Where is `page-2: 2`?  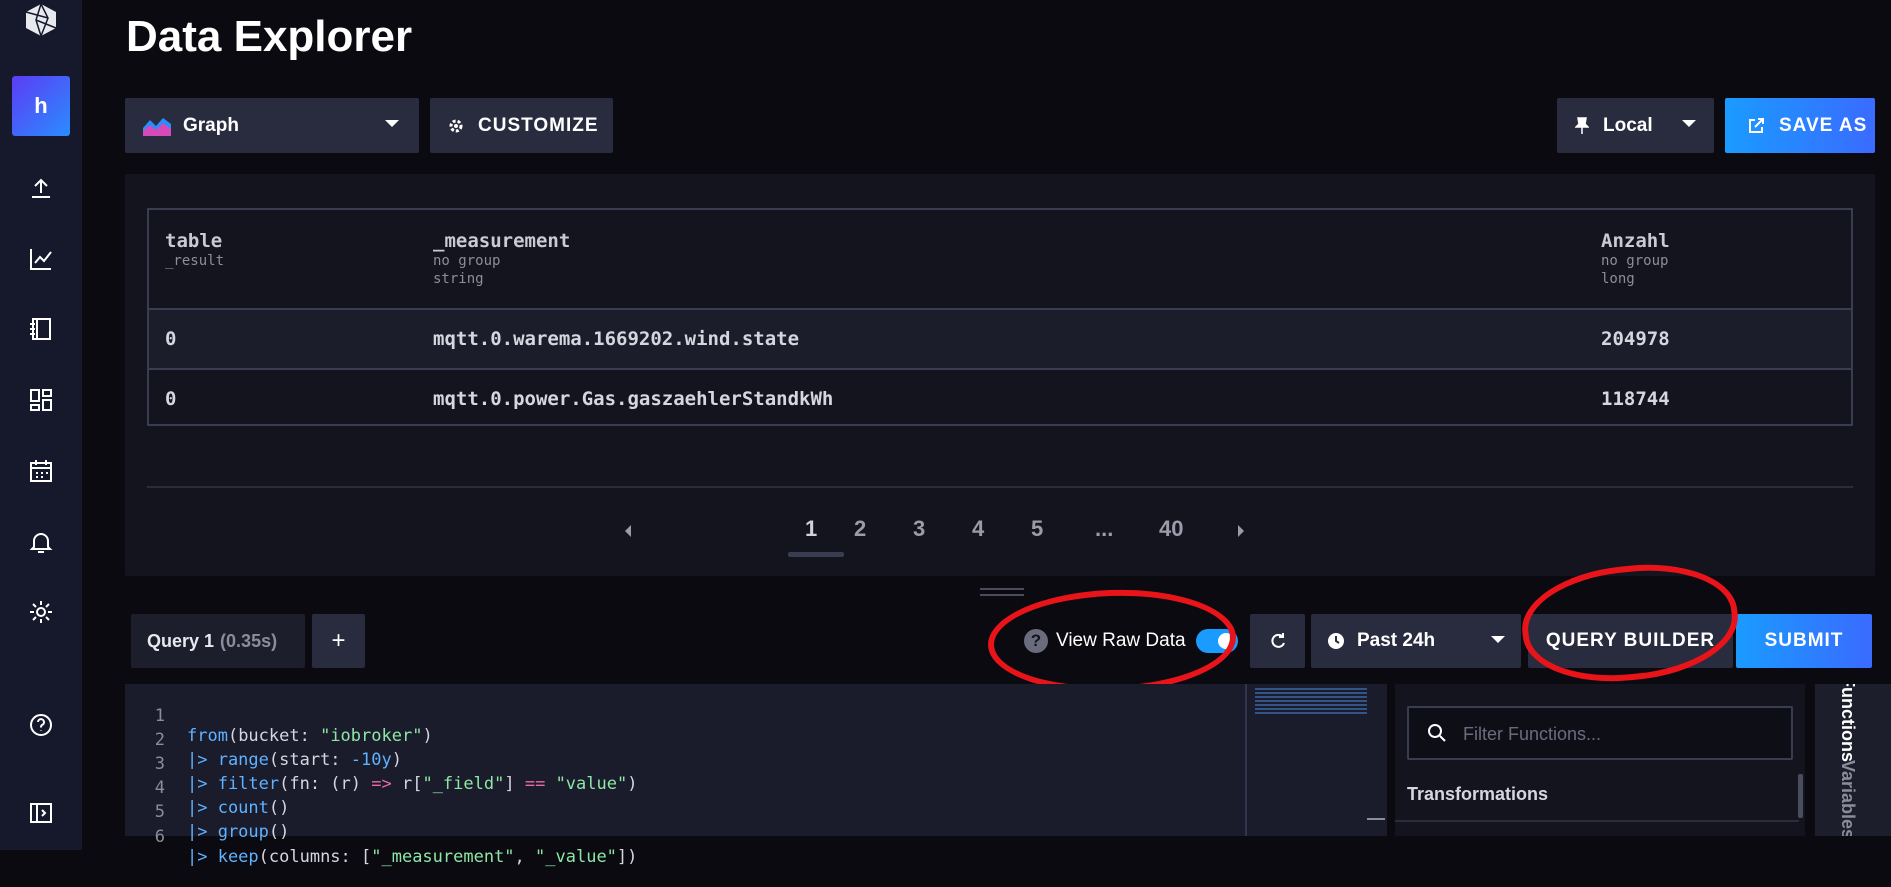
page-2: 2 is located at coordinates (860, 529).